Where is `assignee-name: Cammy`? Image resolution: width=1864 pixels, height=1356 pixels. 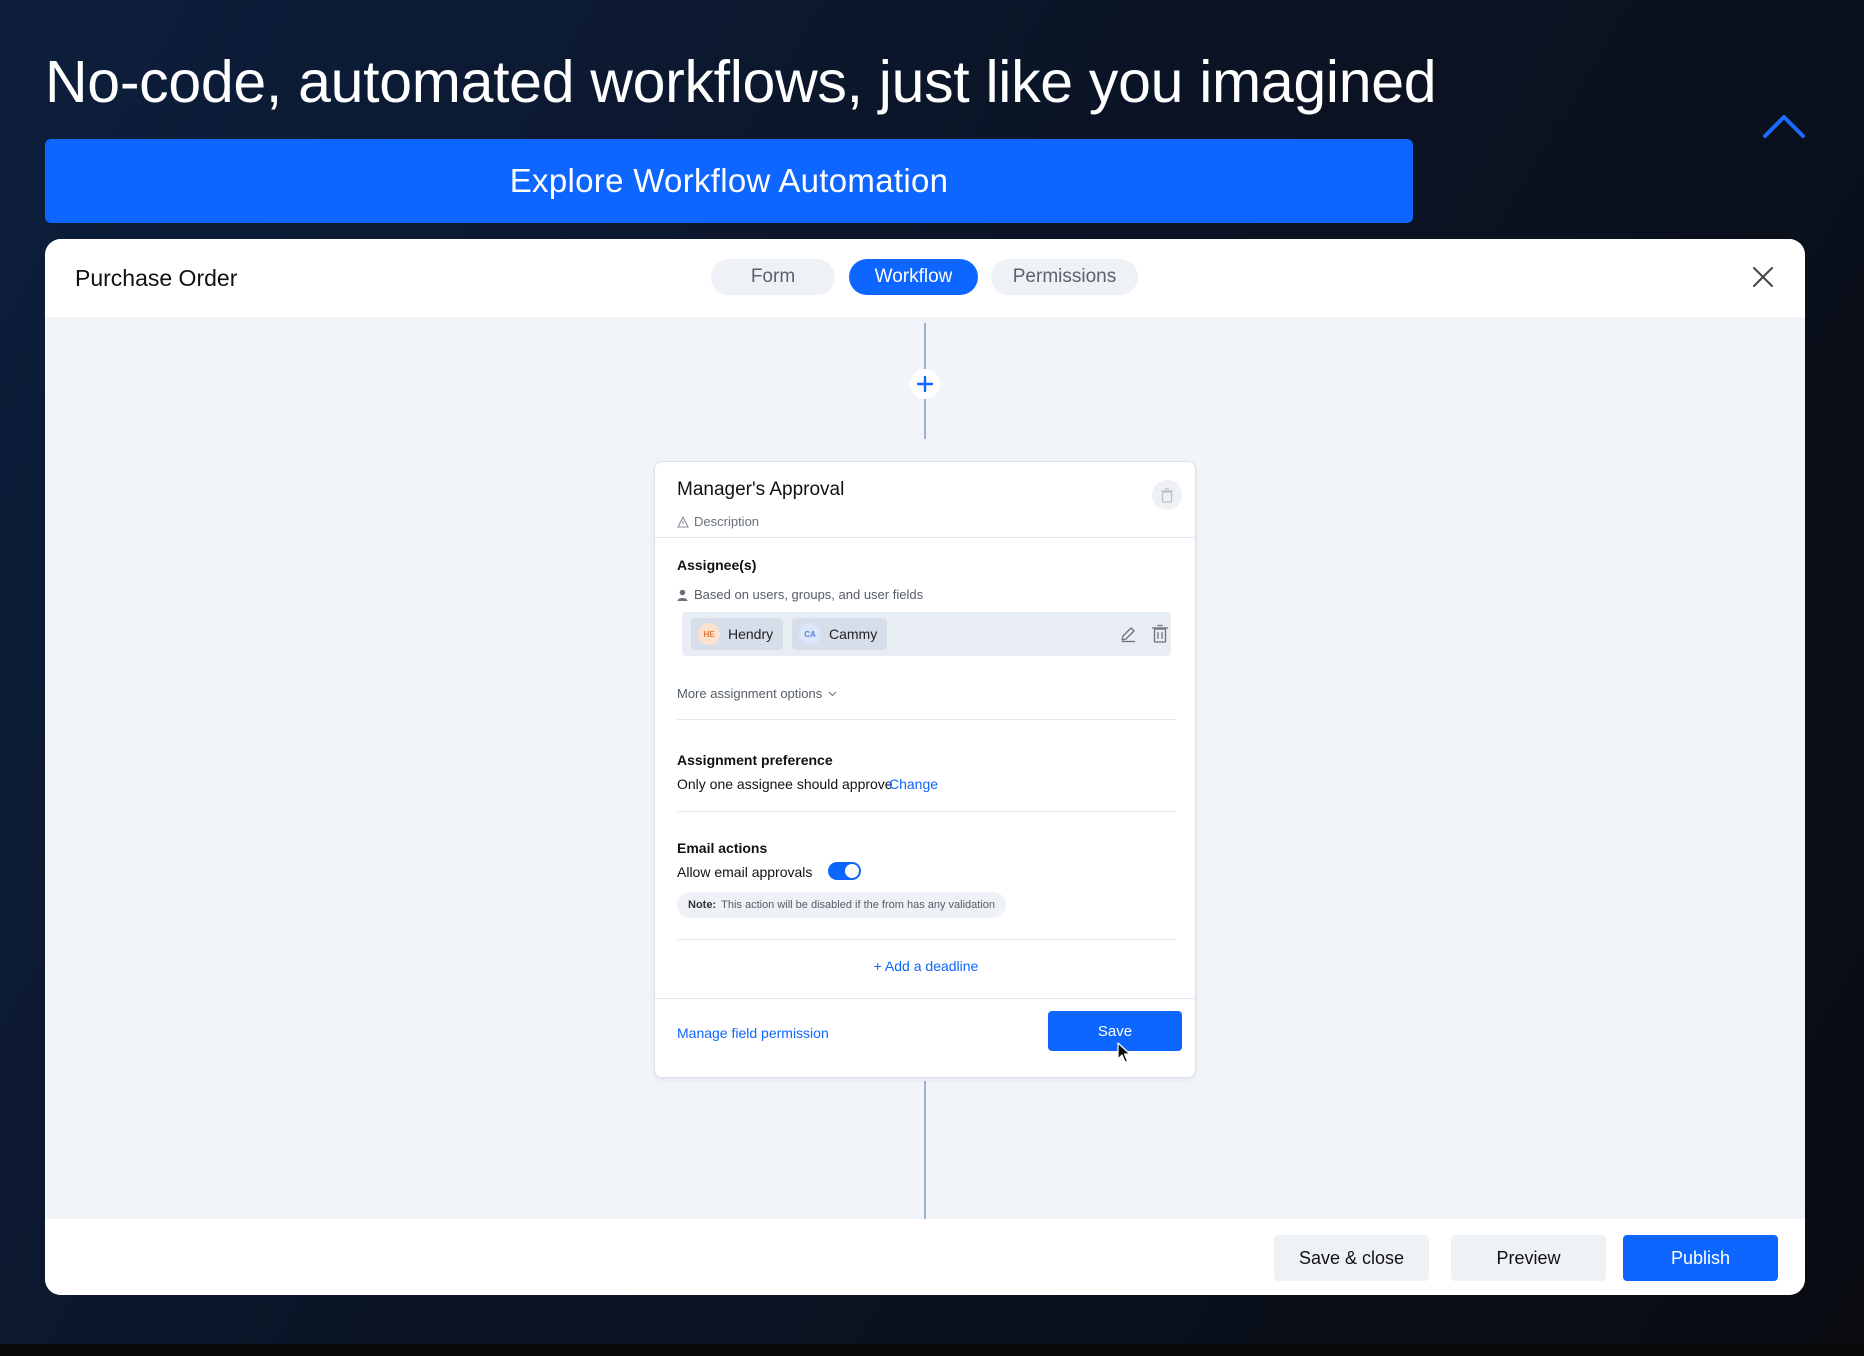 assignee-name: Cammy is located at coordinates (853, 634).